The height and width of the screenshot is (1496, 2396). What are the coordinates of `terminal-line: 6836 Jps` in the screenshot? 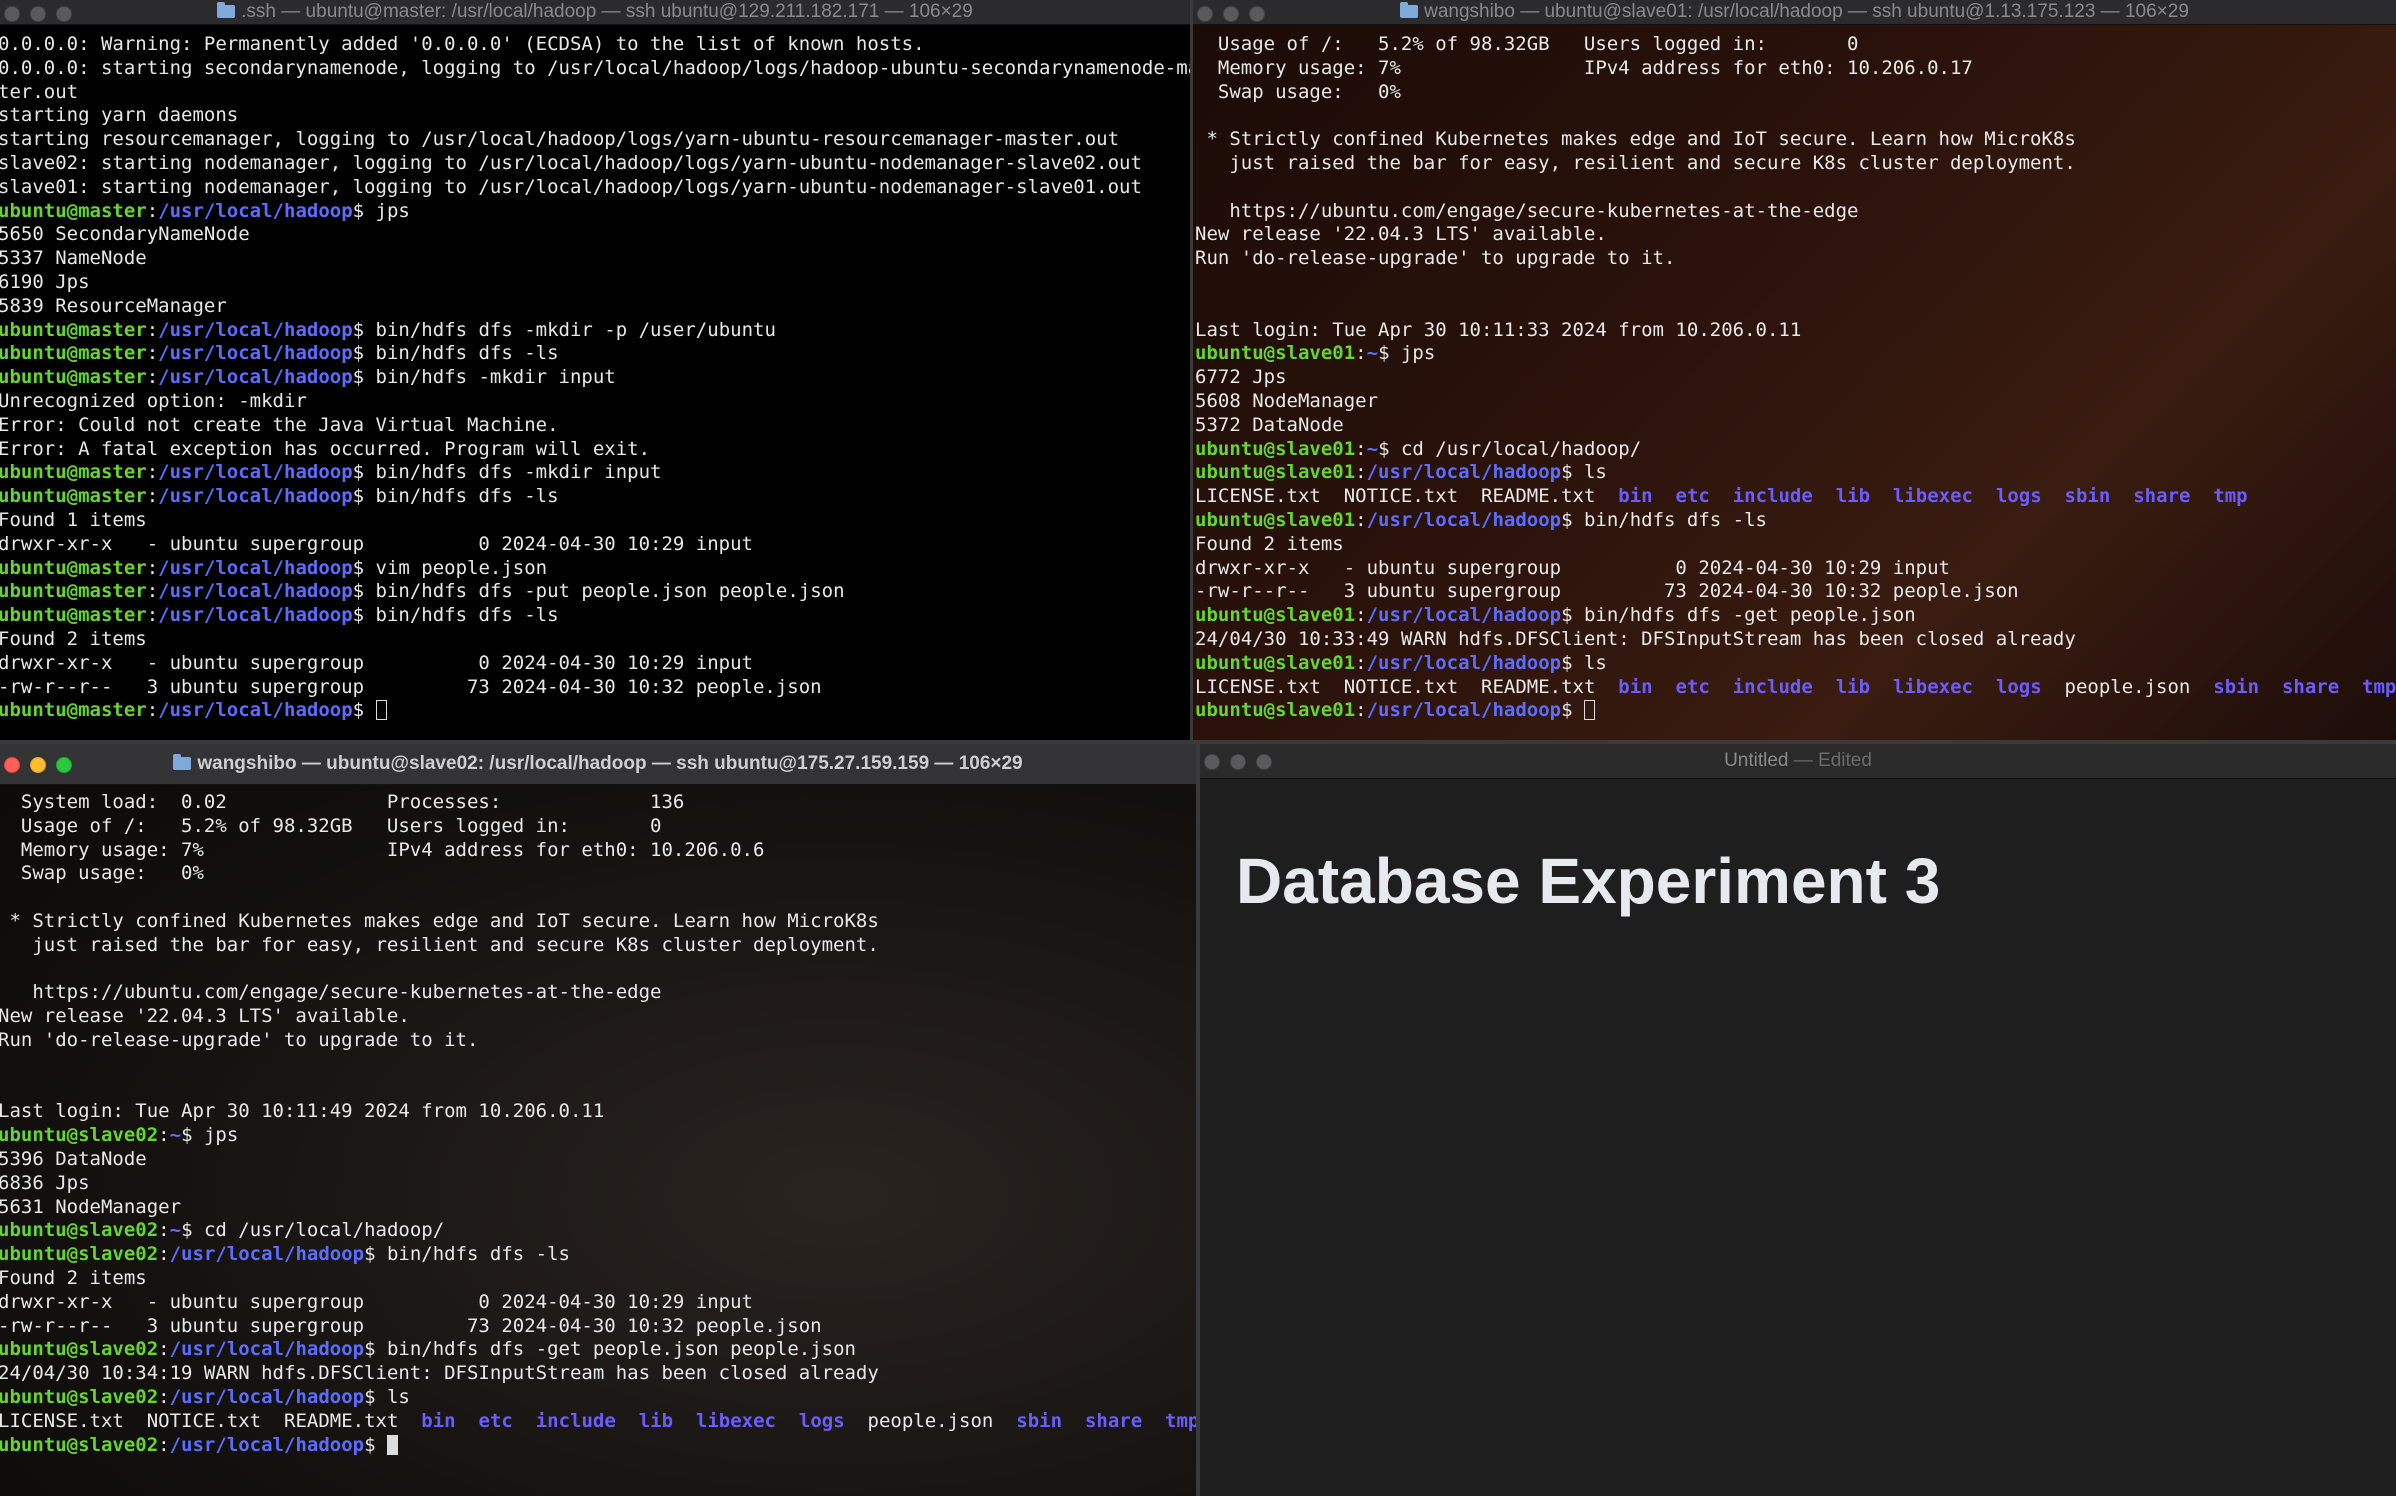 It's located at (45, 1182).